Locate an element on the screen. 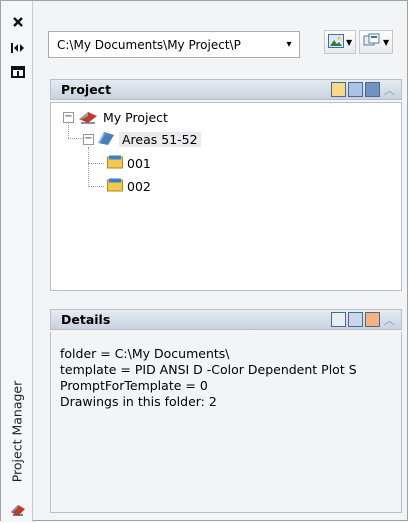  close-icon is located at coordinates (18, 22).